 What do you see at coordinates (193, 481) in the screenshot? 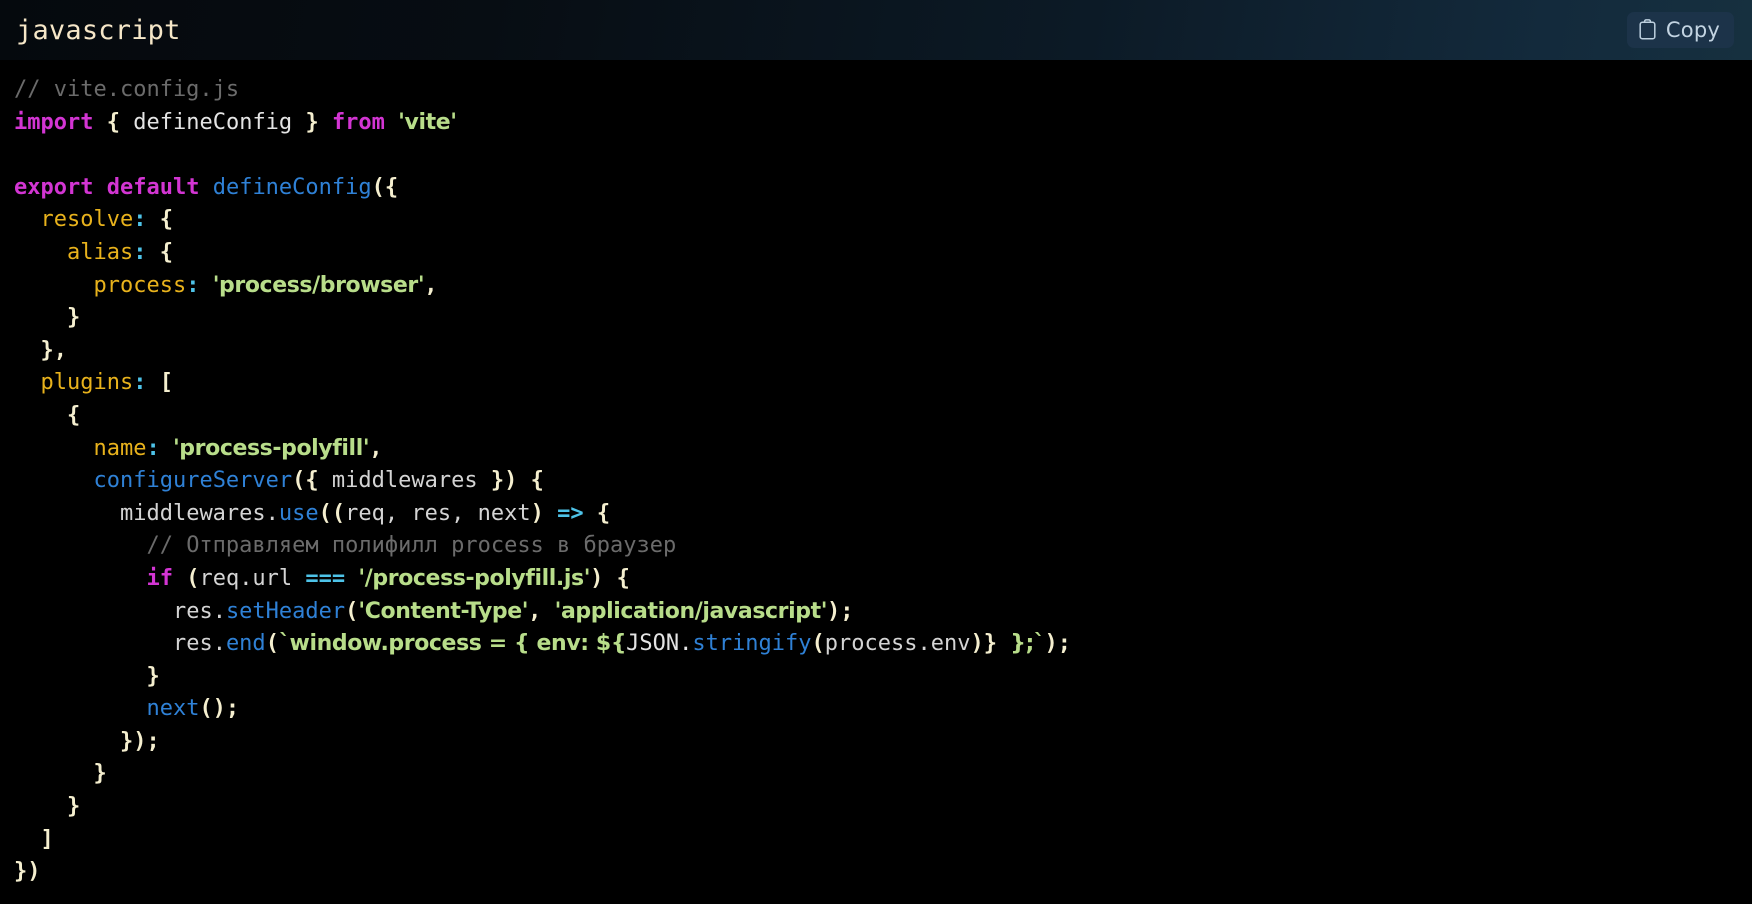
I see `function-configureserver: configureServer` at bounding box center [193, 481].